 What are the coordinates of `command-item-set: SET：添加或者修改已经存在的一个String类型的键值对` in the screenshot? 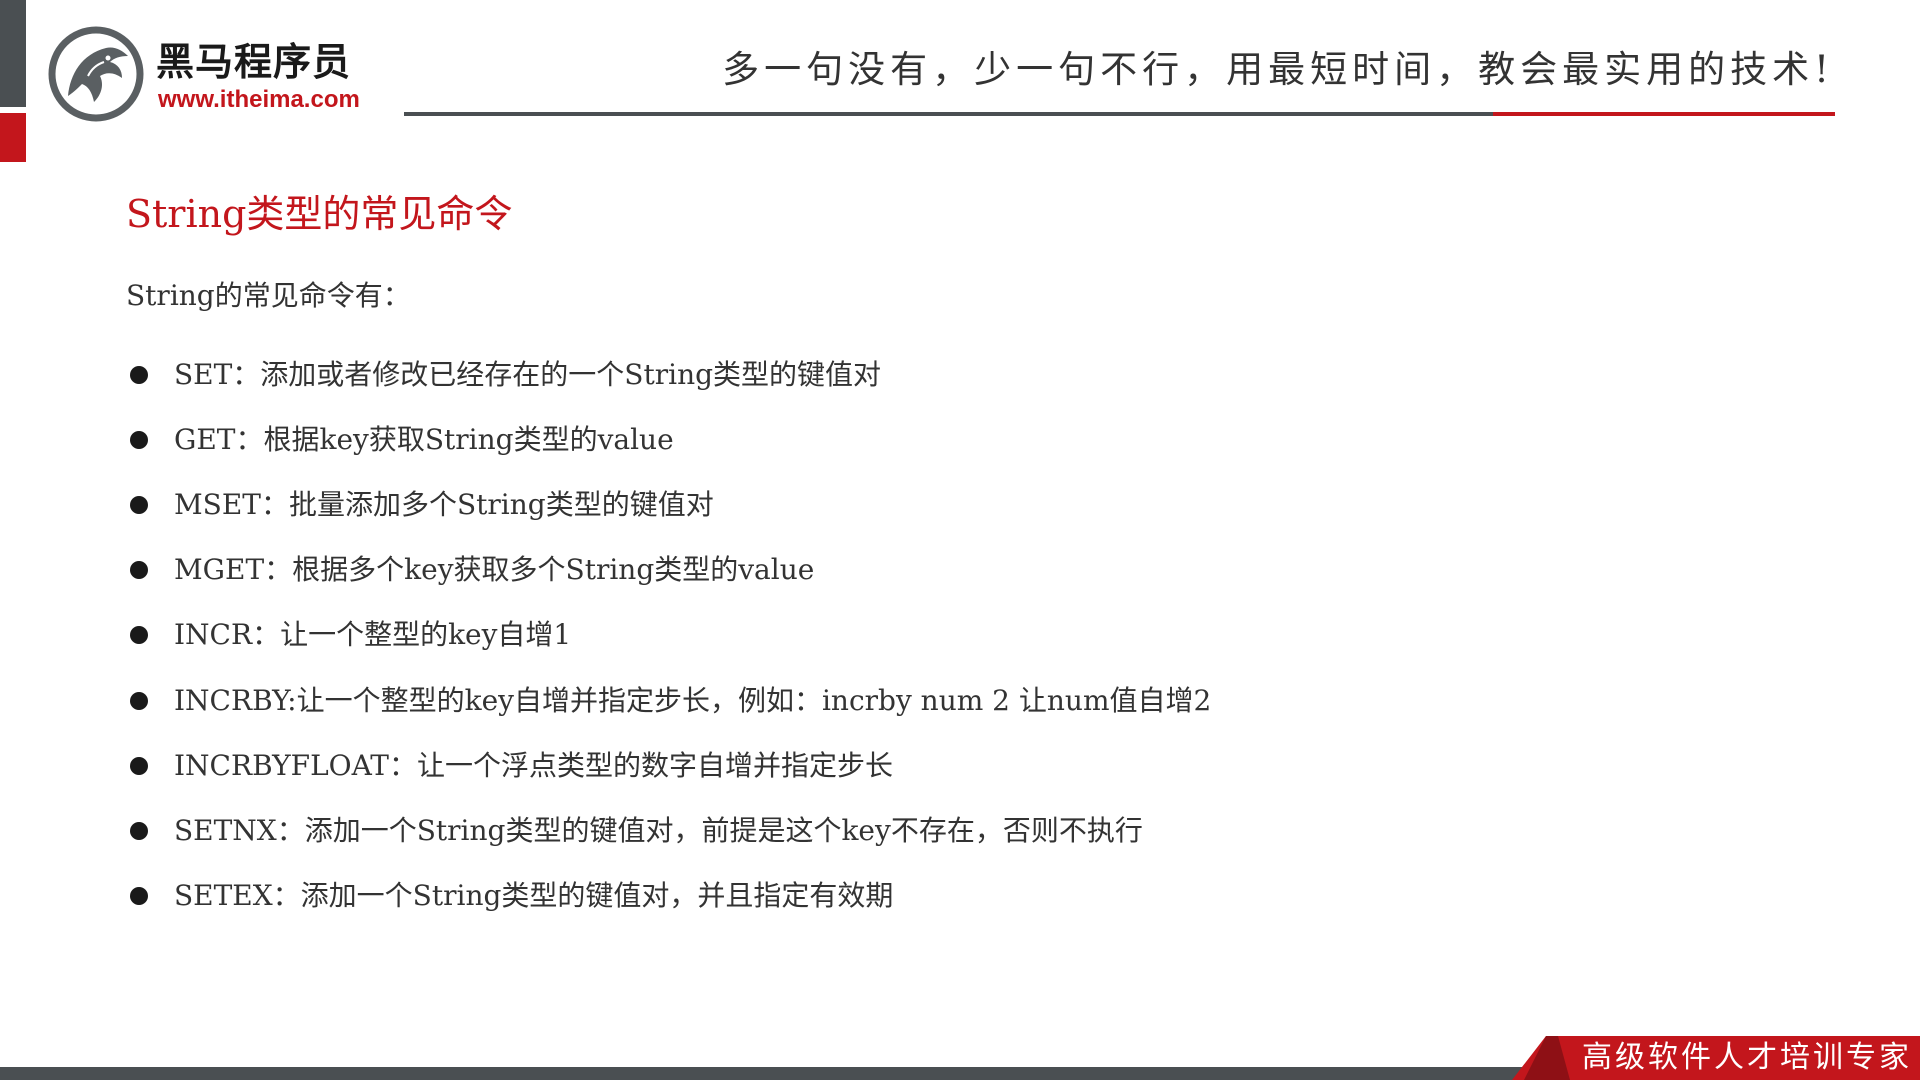 It's located at (668, 374).